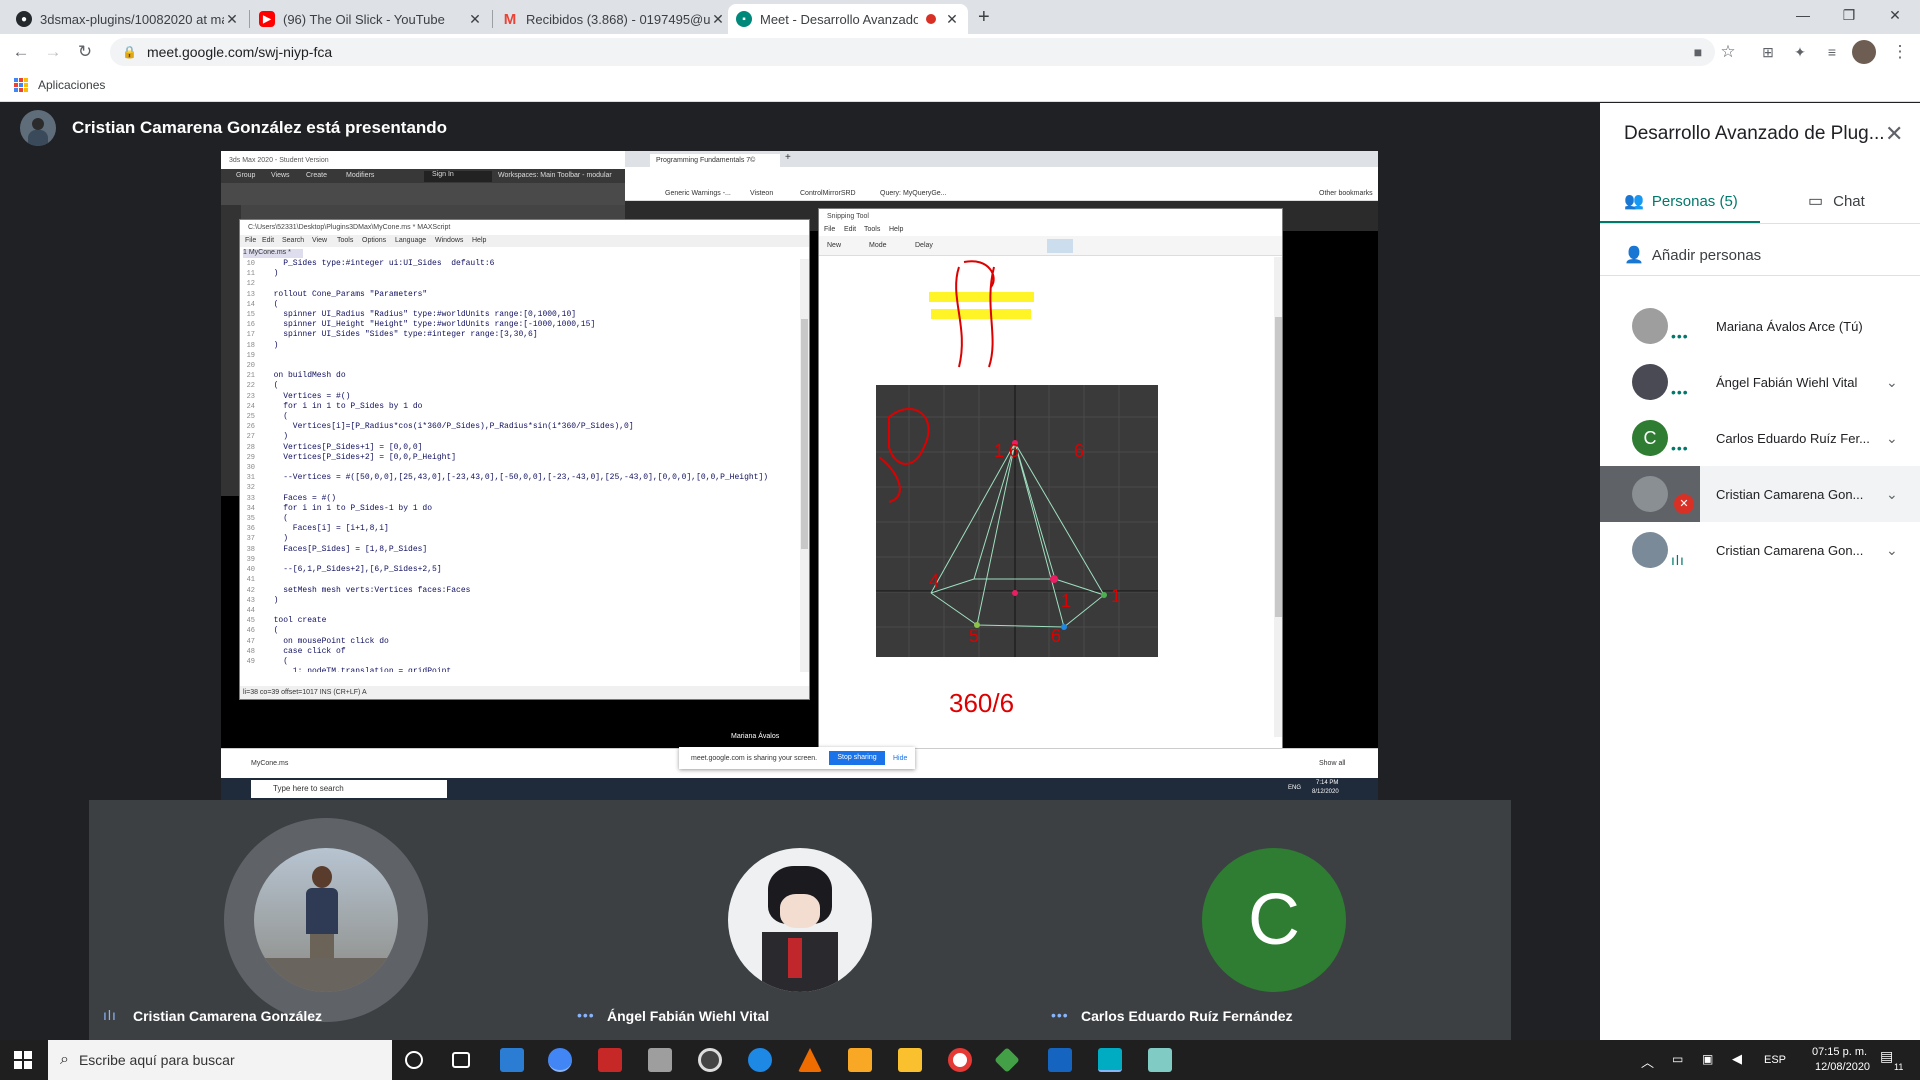 The image size is (1920, 1080). Describe the element at coordinates (512, 1060) in the screenshot. I see `mail-icon` at that location.